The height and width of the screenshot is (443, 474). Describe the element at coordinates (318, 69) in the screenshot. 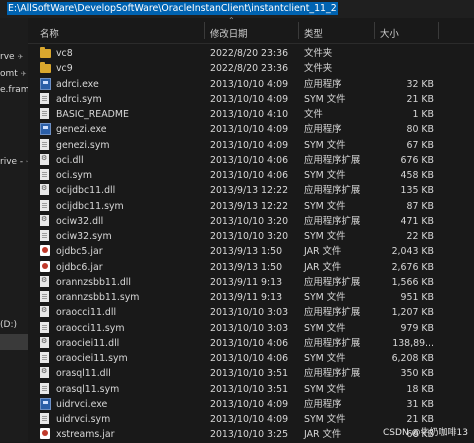

I see `file-type: 文件夹` at that location.